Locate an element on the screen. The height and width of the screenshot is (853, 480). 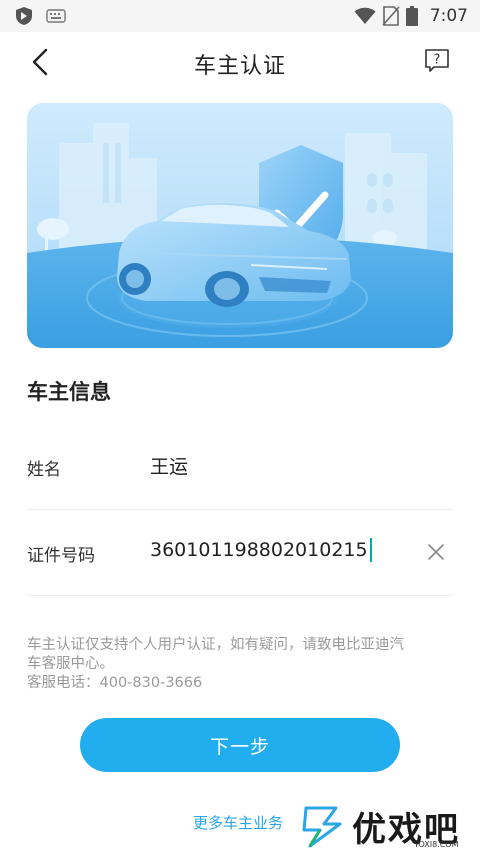
top-app-bar: 车主认证 ? is located at coordinates (240, 62).